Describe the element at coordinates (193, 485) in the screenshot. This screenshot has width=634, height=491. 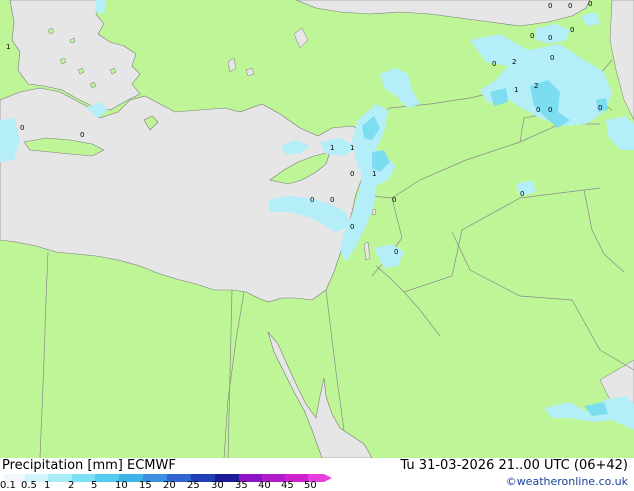
I see `legend-tick-label: 25` at that location.